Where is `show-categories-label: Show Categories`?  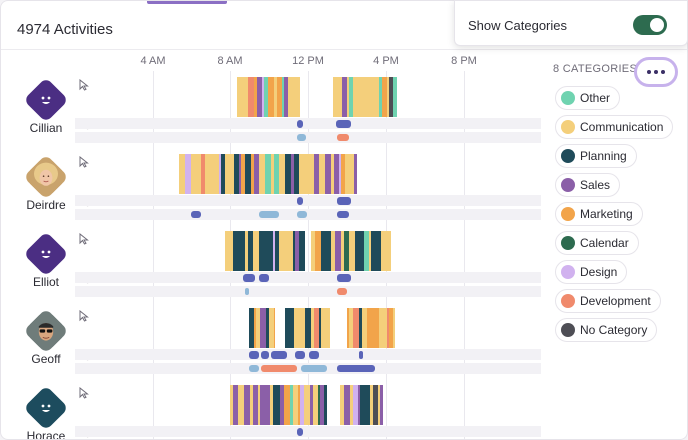
show-categories-label: Show Categories is located at coordinates (517, 25).